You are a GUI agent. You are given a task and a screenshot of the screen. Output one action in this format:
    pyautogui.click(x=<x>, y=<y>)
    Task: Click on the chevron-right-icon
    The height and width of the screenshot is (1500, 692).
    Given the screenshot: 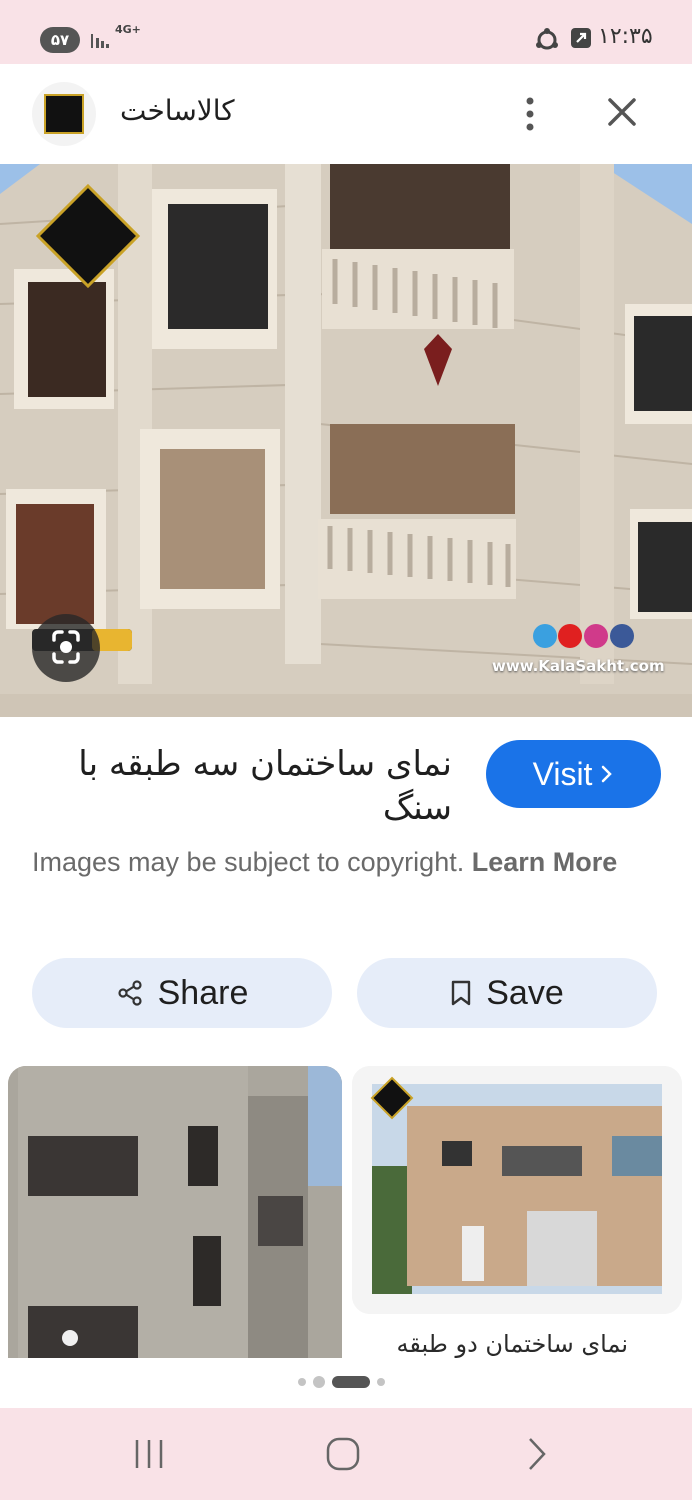 What is the action you would take?
    pyautogui.click(x=607, y=774)
    